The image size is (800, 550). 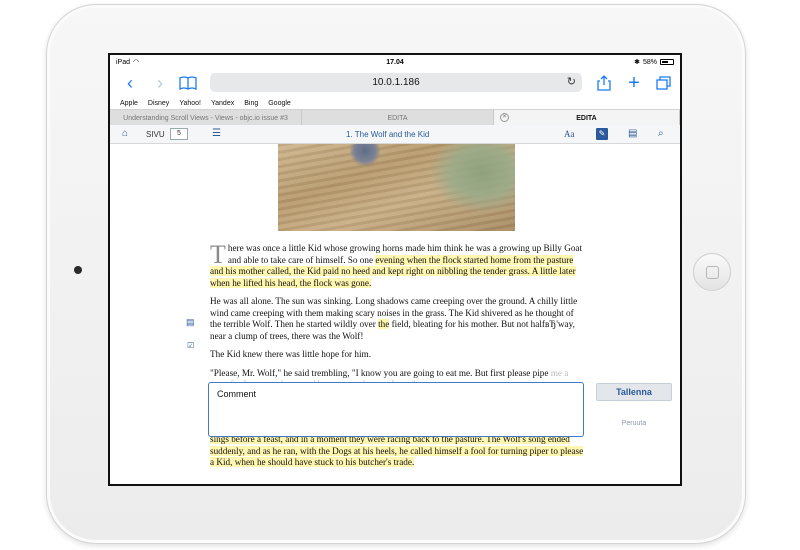 I want to click on tabs-icon, so click(x=663, y=83).